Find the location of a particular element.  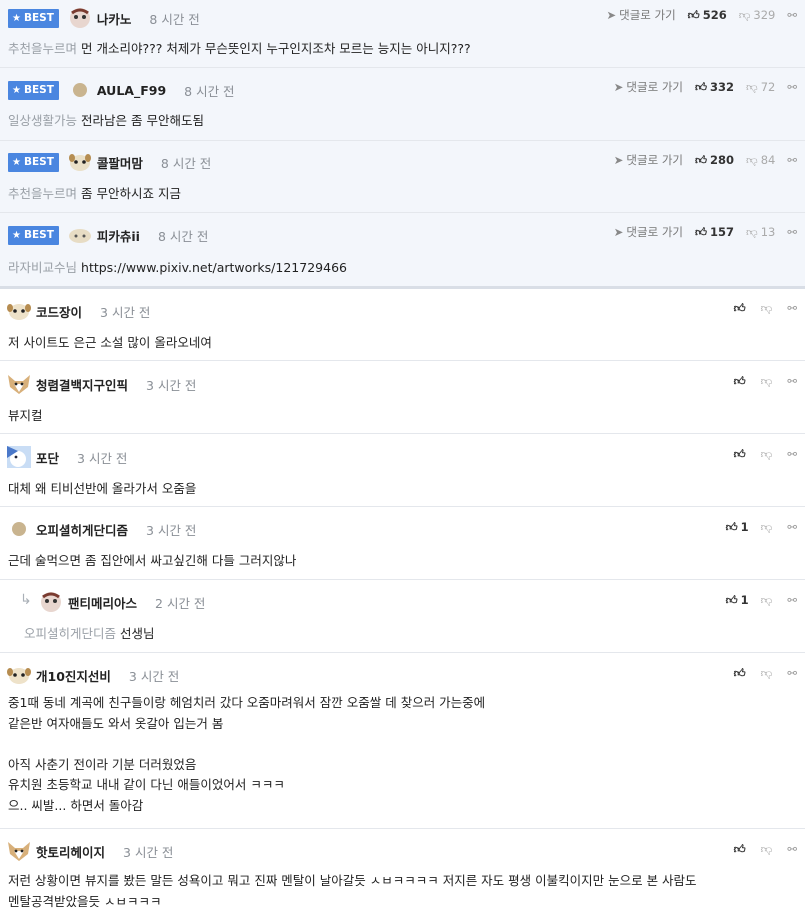

mention: 오피셜히게단디즘 is located at coordinates (70, 633).